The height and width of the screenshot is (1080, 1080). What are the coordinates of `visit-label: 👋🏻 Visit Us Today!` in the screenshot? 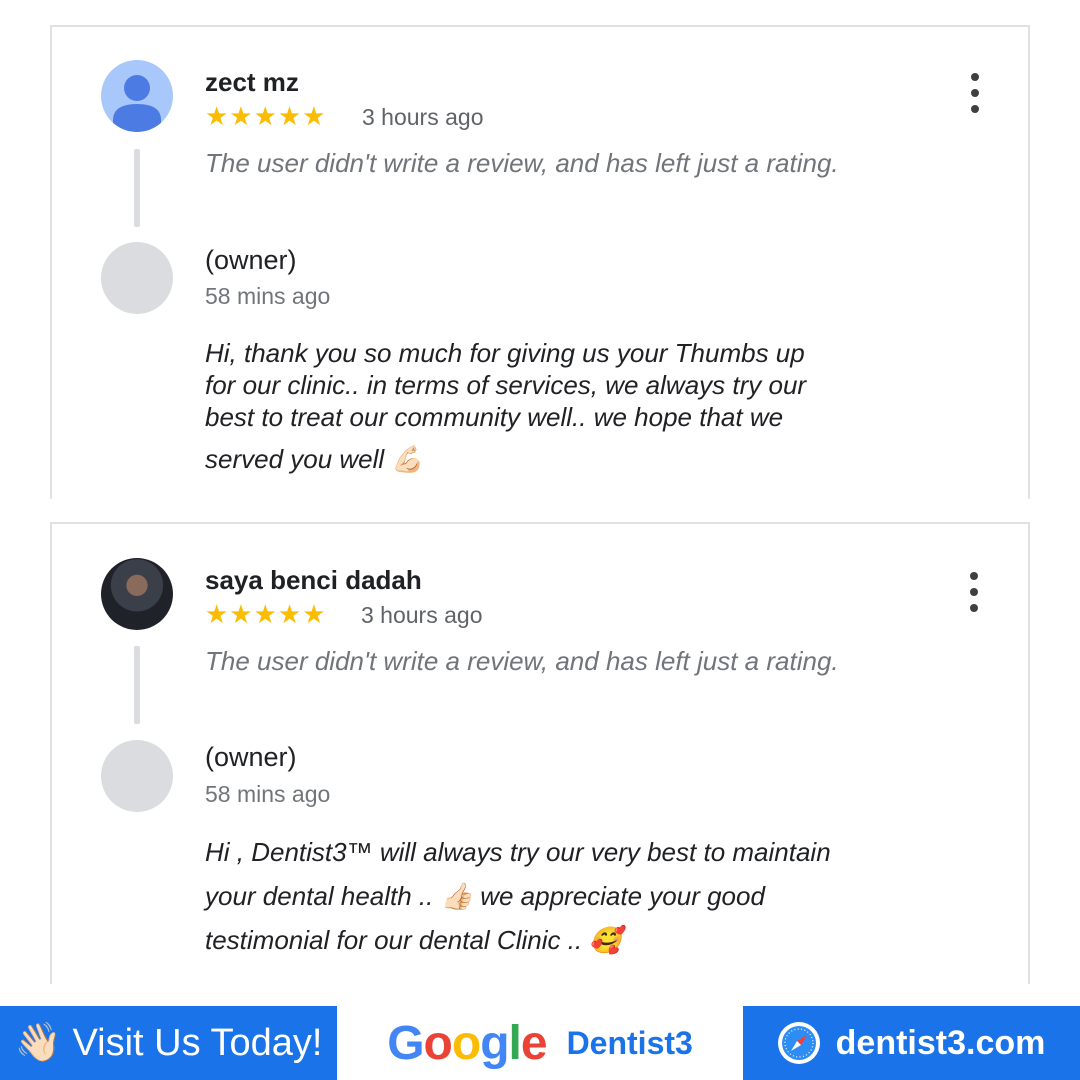 It's located at (168, 1043).